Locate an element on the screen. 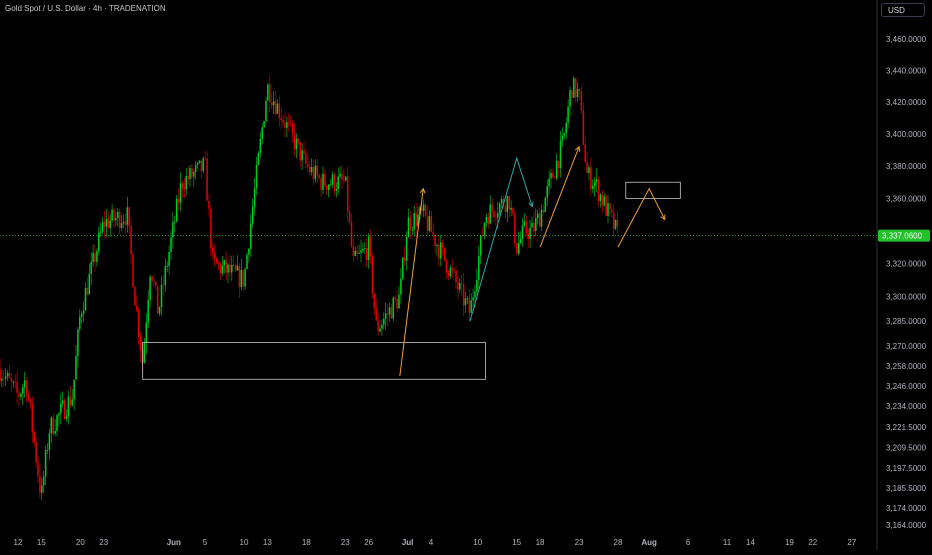 Image resolution: width=932 pixels, height=555 pixels. currency-badge: USD is located at coordinates (903, 10).